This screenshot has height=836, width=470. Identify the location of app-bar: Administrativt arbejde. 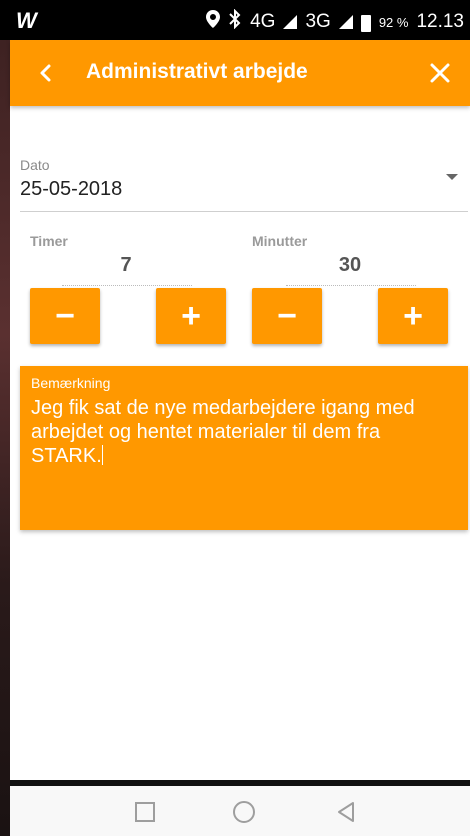
(240, 73).